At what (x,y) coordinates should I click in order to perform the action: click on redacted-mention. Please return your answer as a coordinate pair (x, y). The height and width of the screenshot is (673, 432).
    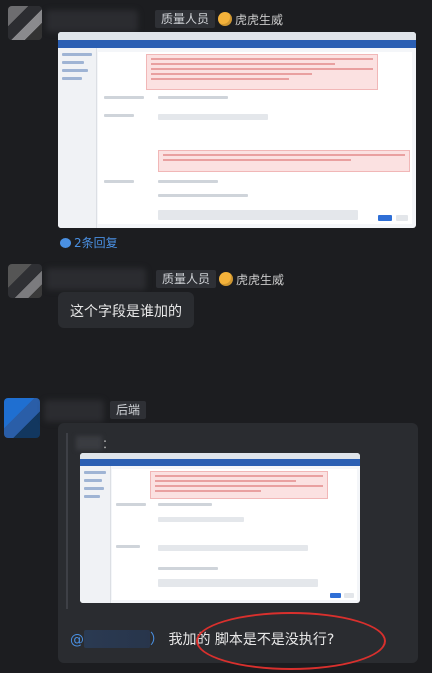
    Looking at the image, I should click on (117, 639).